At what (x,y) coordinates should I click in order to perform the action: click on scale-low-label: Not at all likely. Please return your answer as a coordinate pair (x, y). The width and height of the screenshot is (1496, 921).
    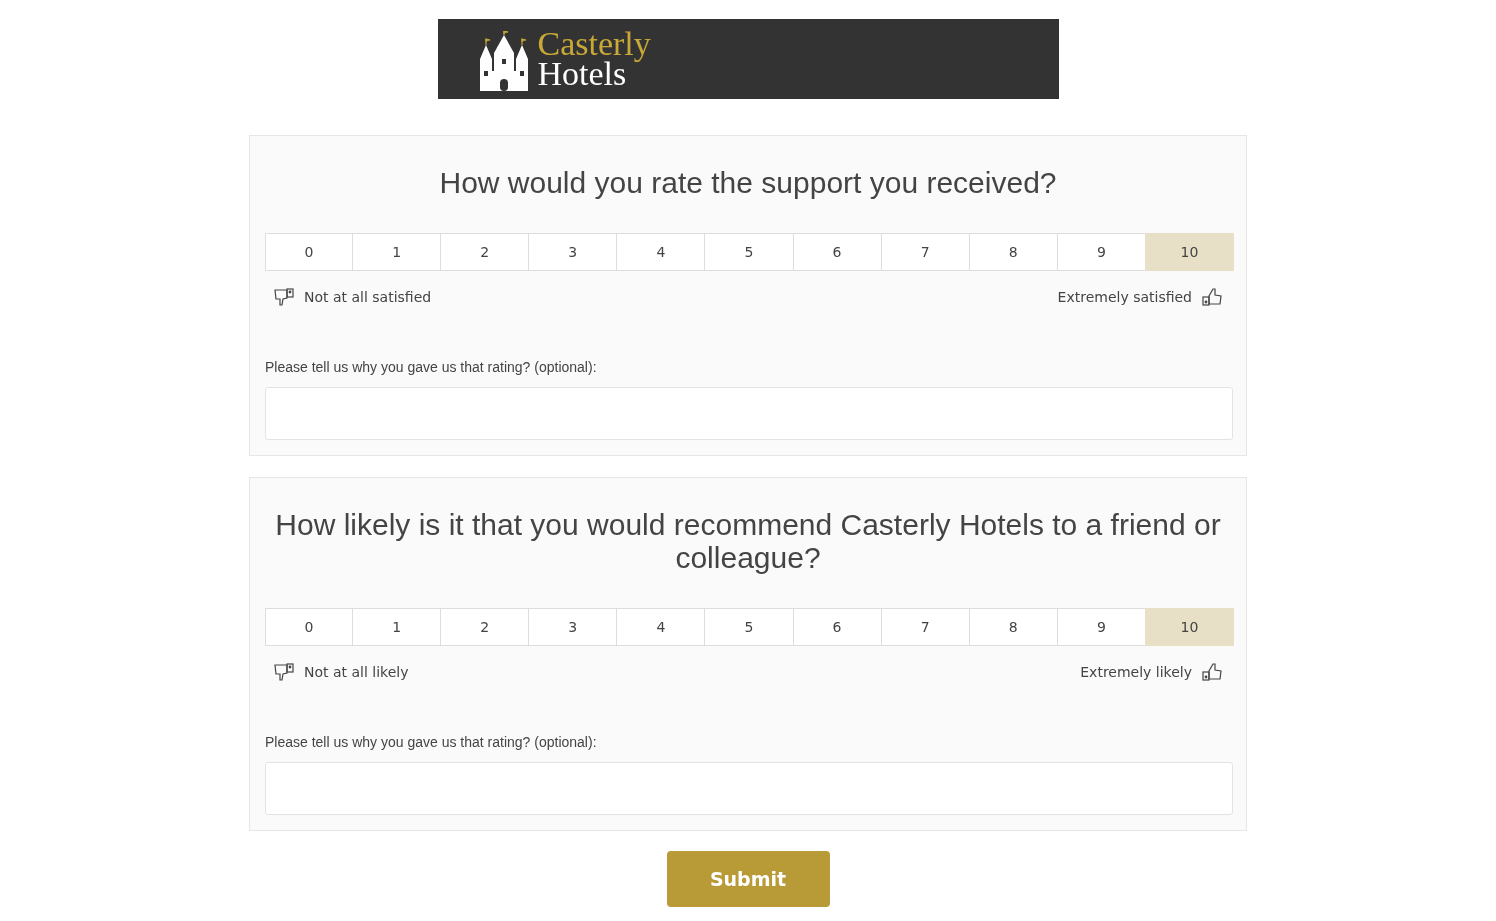
    Looking at the image, I should click on (356, 672).